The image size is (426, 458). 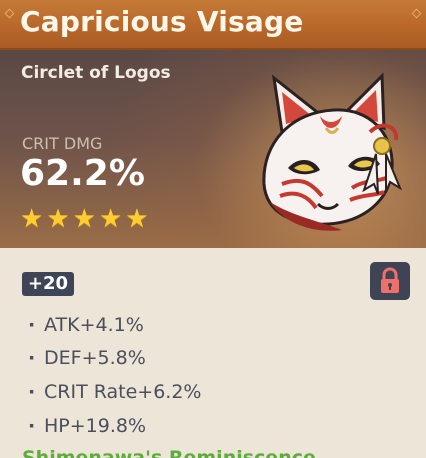 I want to click on lock-button, so click(x=390, y=281).